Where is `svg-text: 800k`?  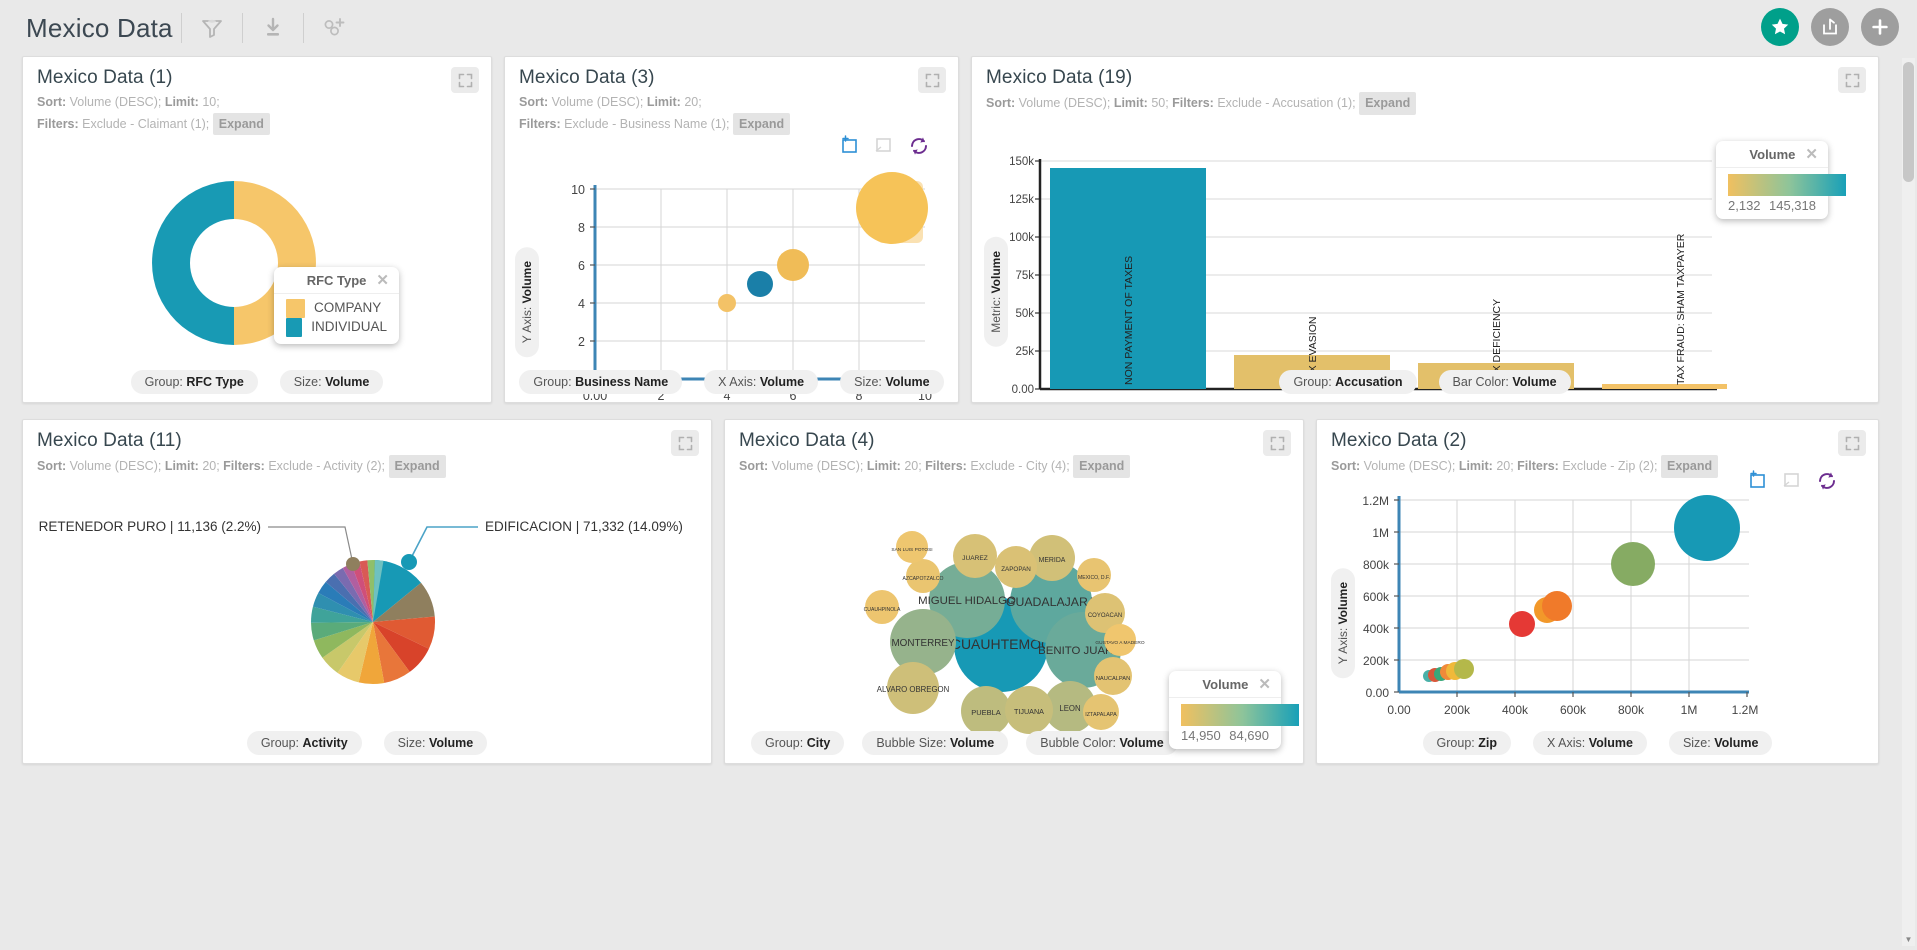 svg-text: 800k is located at coordinates (1631, 710).